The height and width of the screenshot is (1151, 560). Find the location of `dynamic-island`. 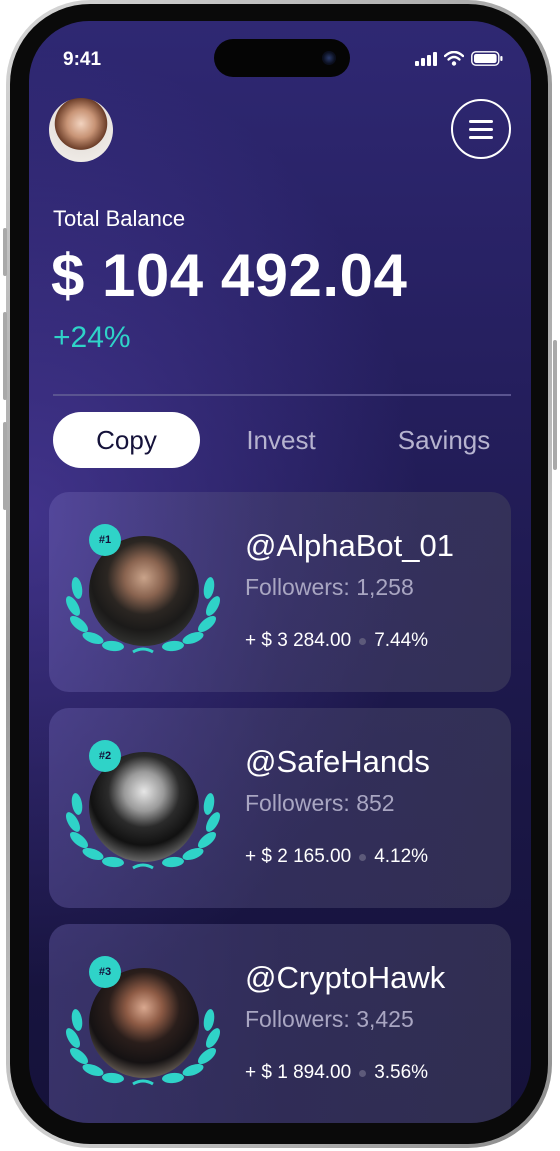

dynamic-island is located at coordinates (282, 58).